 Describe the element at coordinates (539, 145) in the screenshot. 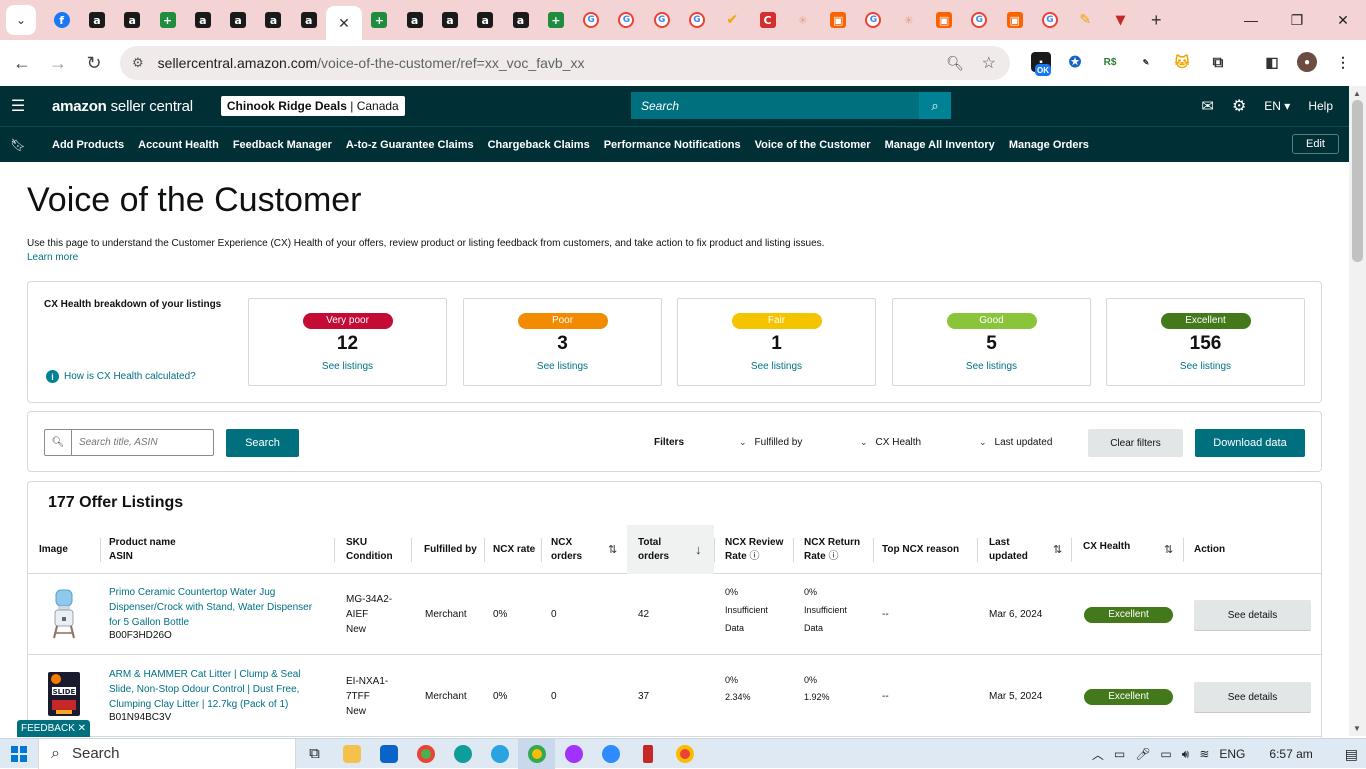

I see `nav-chargeback-claims: Chargeback Claims` at that location.